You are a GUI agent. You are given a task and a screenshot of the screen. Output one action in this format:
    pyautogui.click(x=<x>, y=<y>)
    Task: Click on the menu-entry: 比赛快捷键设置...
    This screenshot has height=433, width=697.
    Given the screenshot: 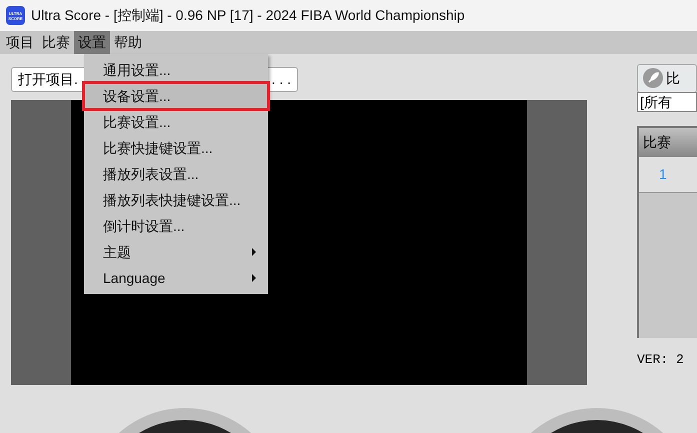 What is the action you would take?
    pyautogui.click(x=176, y=148)
    